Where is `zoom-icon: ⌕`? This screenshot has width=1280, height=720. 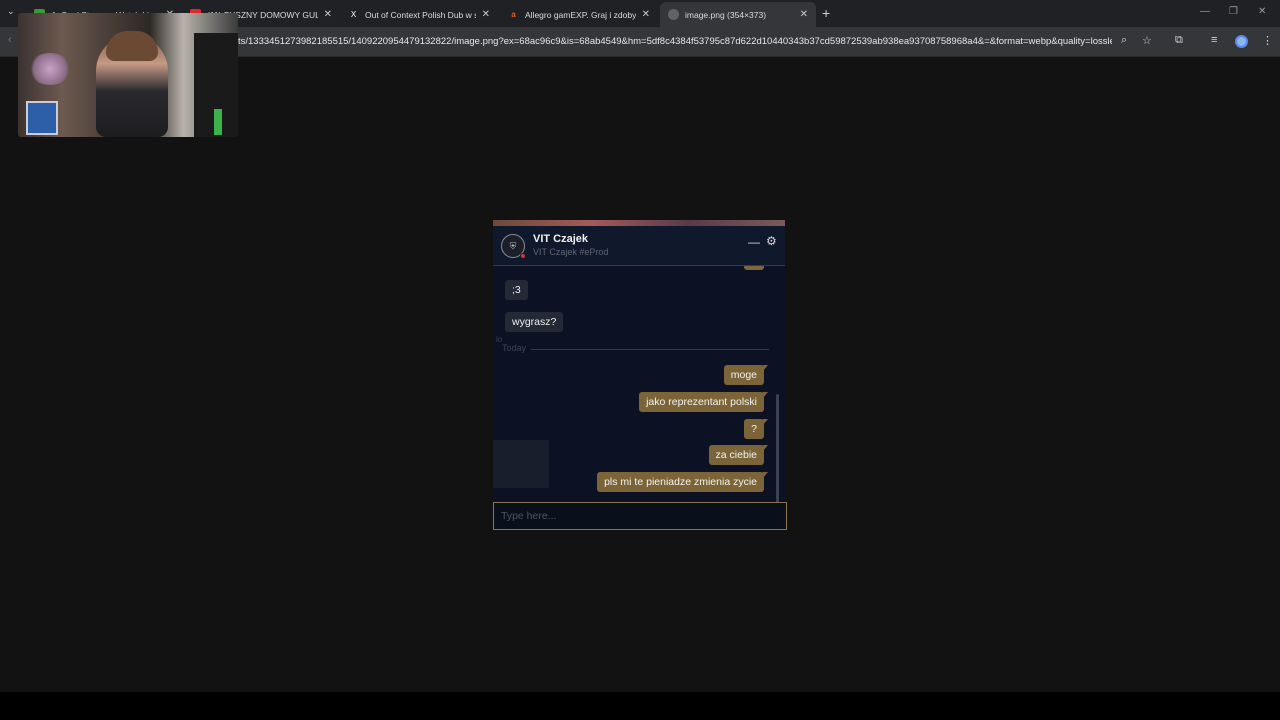
zoom-icon: ⌕ is located at coordinates (1124, 40).